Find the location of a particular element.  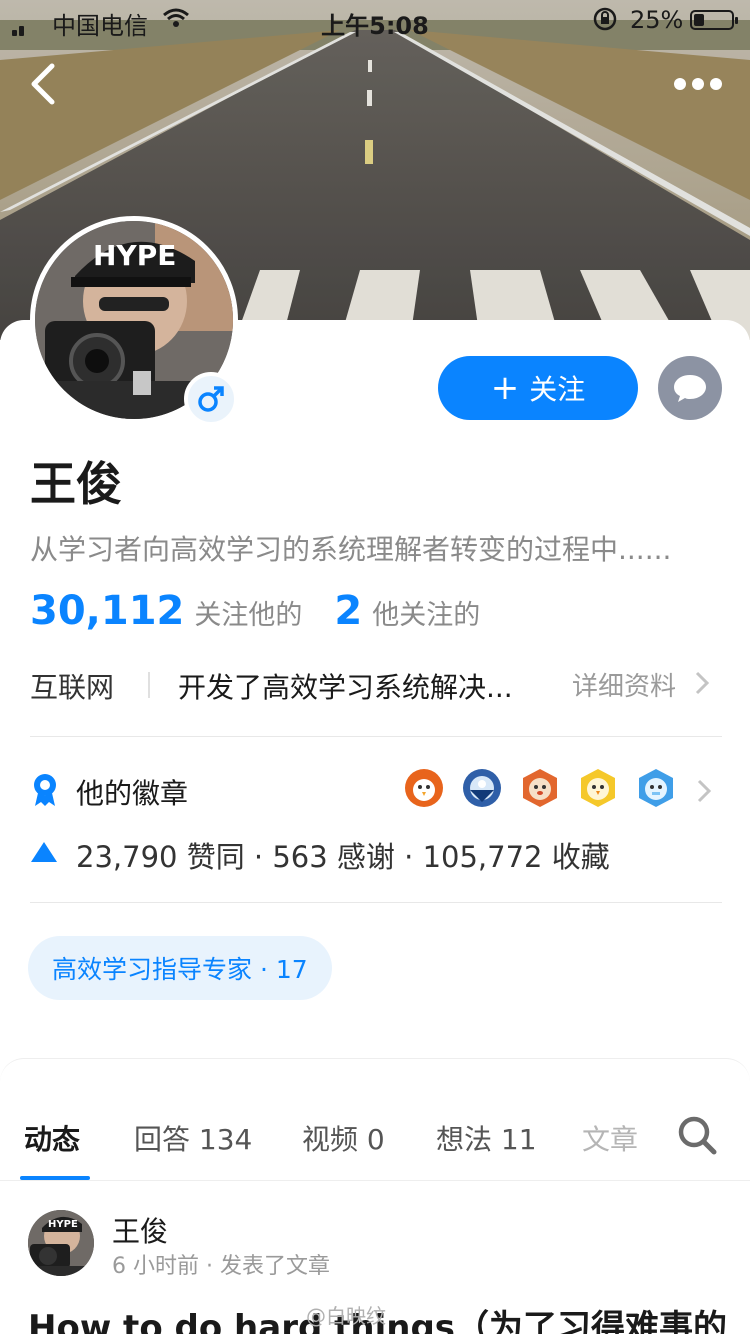

male-gender-icon is located at coordinates (211, 399).